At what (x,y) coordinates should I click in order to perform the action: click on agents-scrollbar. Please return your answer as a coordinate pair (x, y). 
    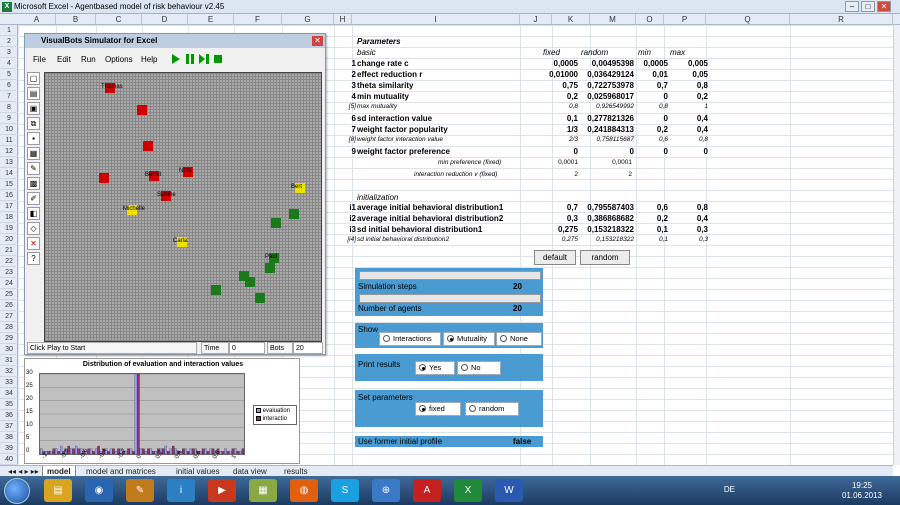
    Looking at the image, I should click on (450, 298).